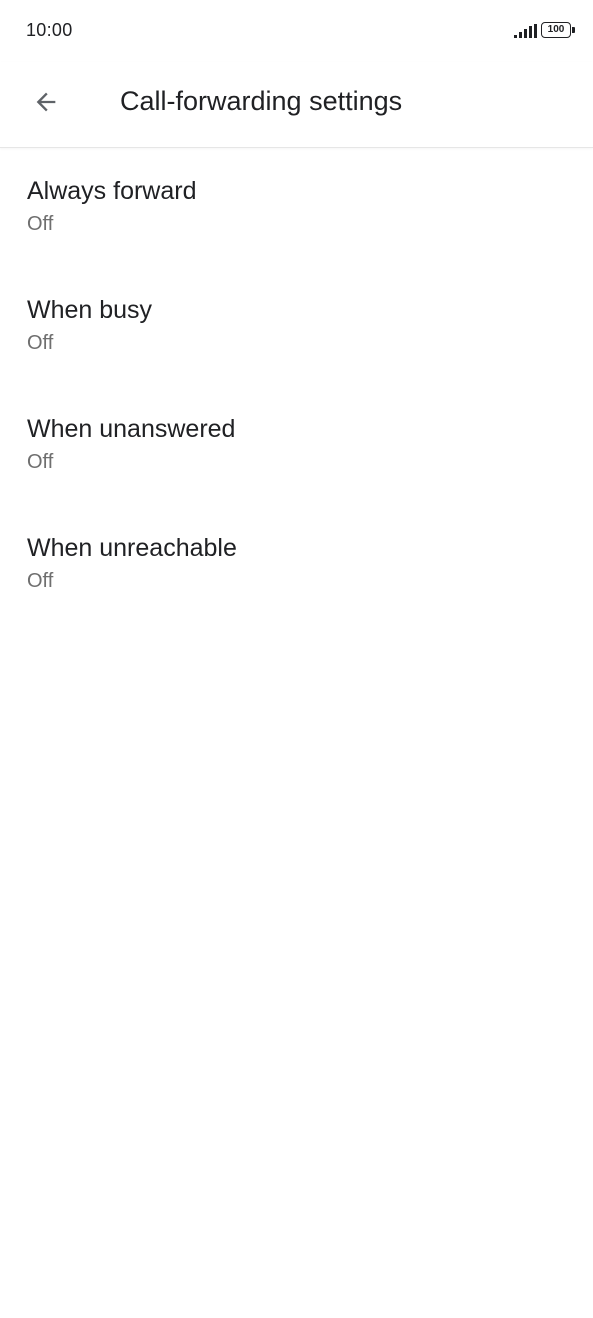 The width and height of the screenshot is (593, 1318). What do you see at coordinates (525, 31) in the screenshot?
I see `signal-icon` at bounding box center [525, 31].